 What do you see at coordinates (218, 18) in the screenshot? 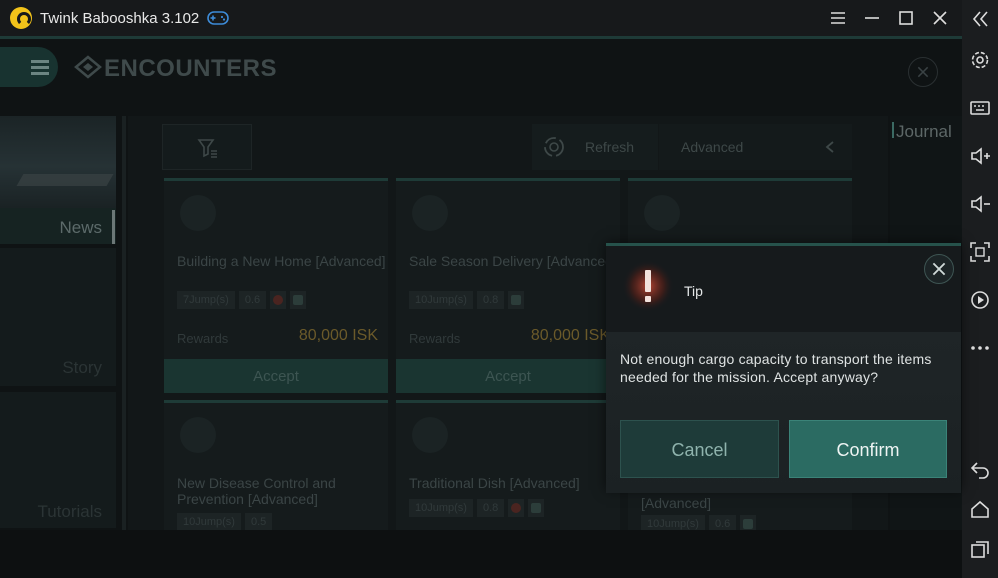
I see `gamepad-icon` at bounding box center [218, 18].